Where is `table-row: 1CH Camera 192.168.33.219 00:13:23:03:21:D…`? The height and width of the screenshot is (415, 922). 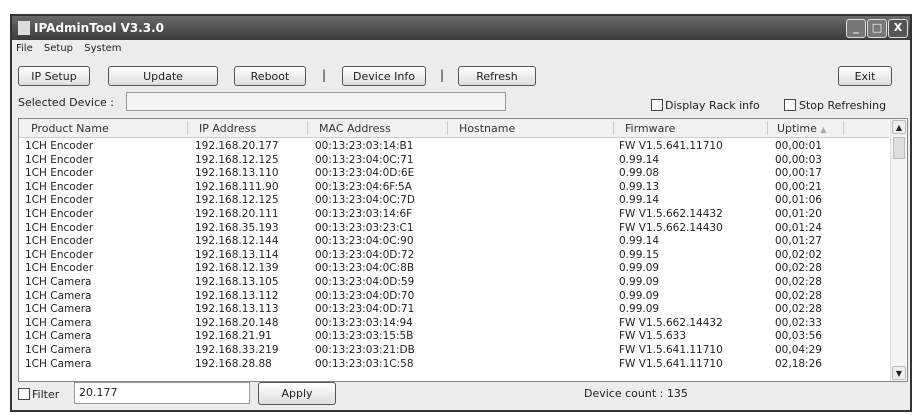 table-row: 1CH Camera 192.168.33.219 00:13:23:03:21:D… is located at coordinates (454, 350).